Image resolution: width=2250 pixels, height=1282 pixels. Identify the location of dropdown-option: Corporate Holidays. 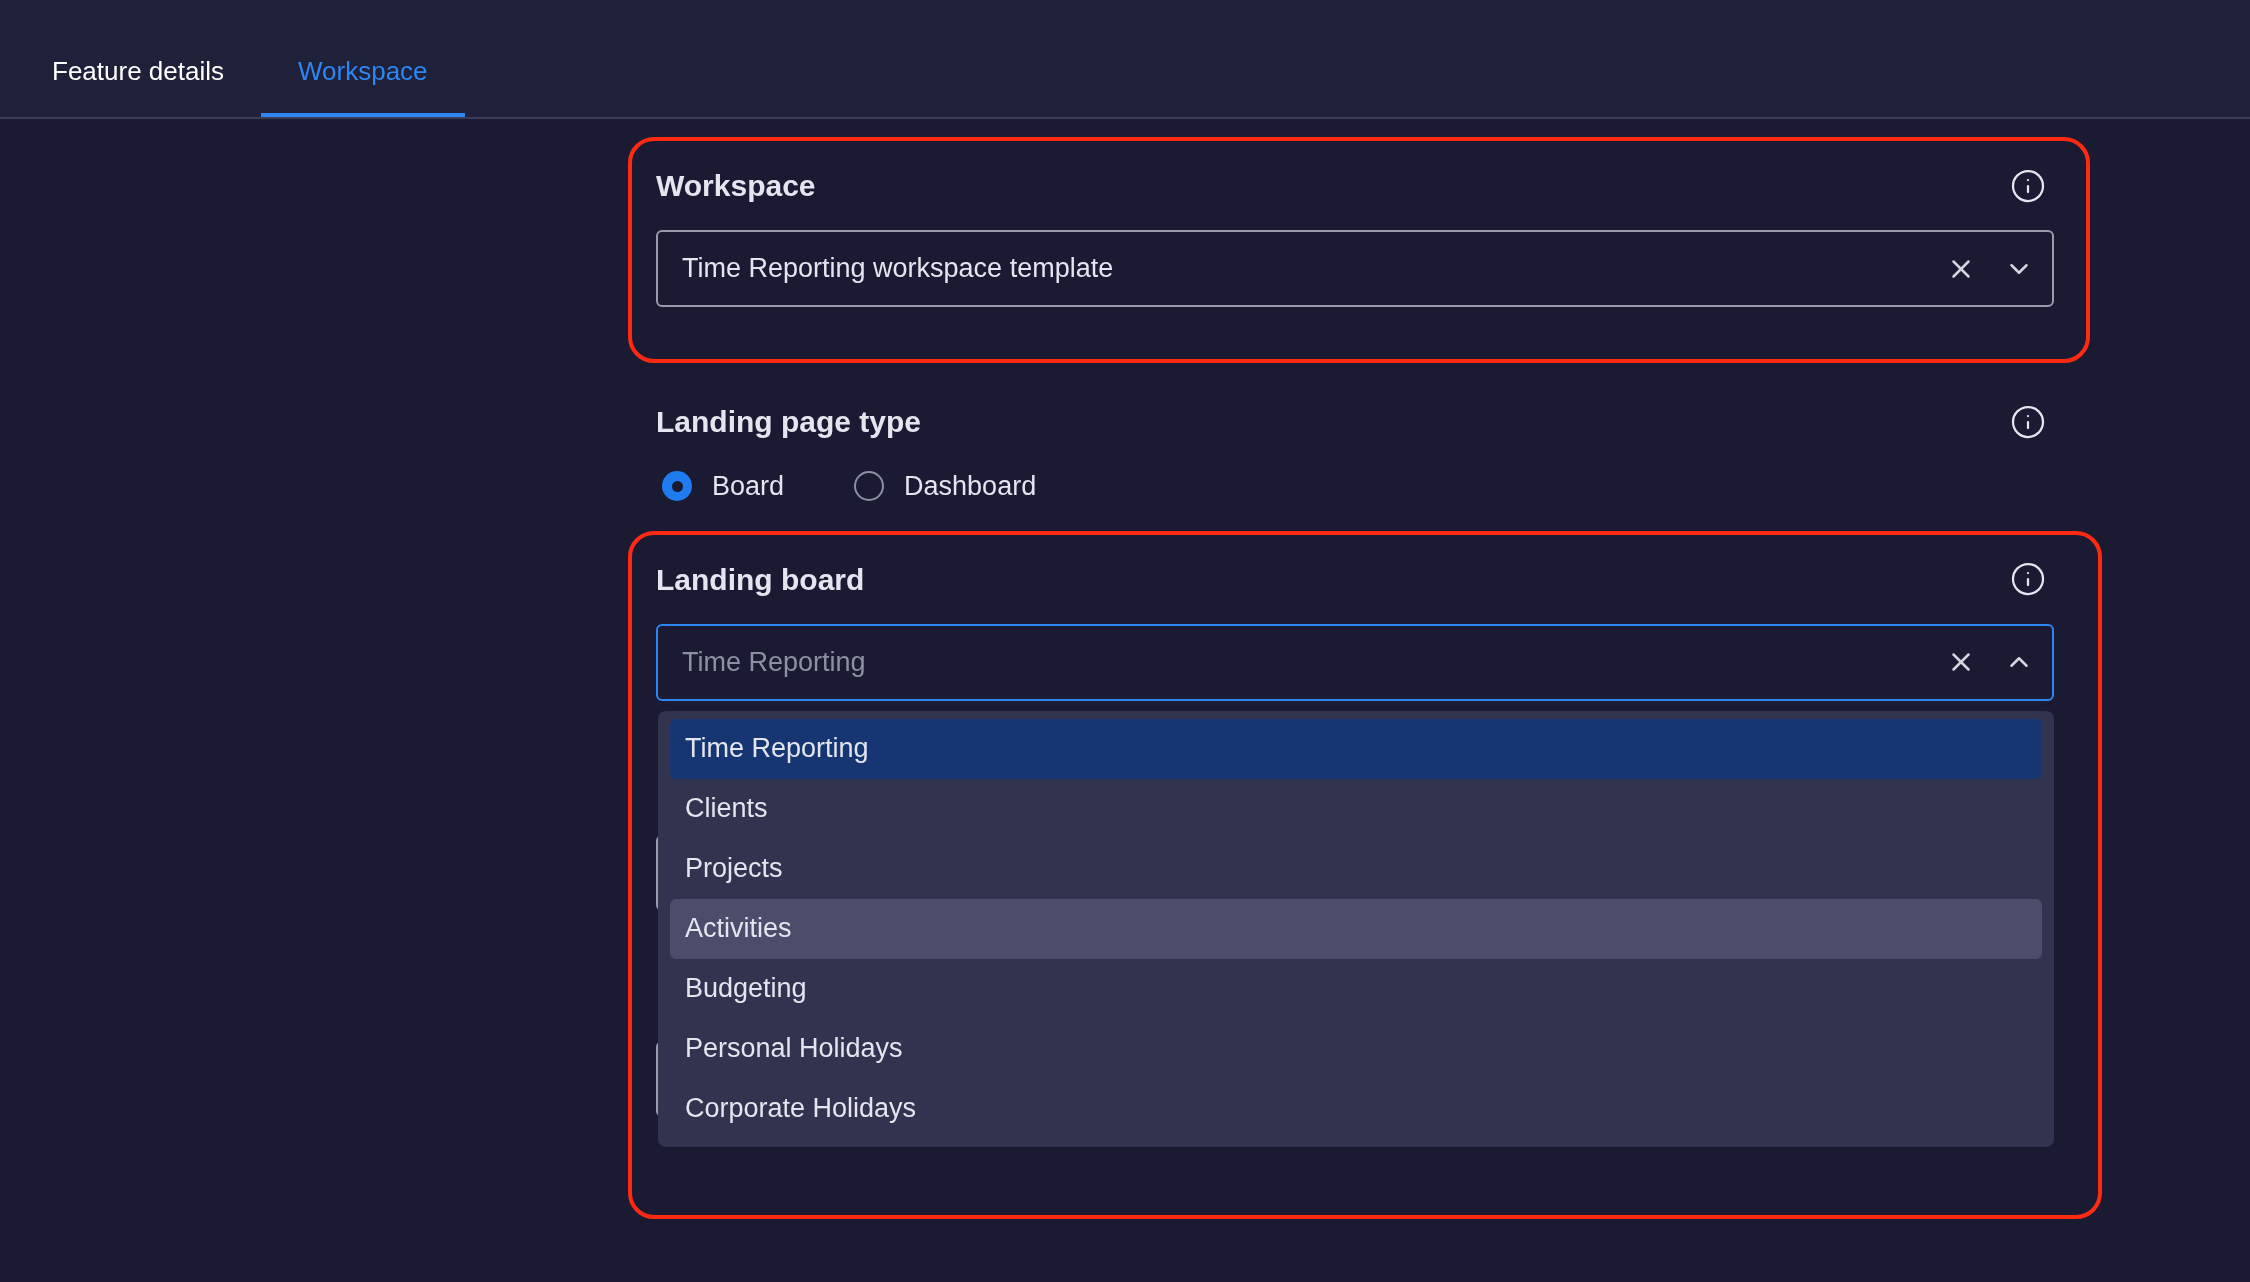
(1356, 1108).